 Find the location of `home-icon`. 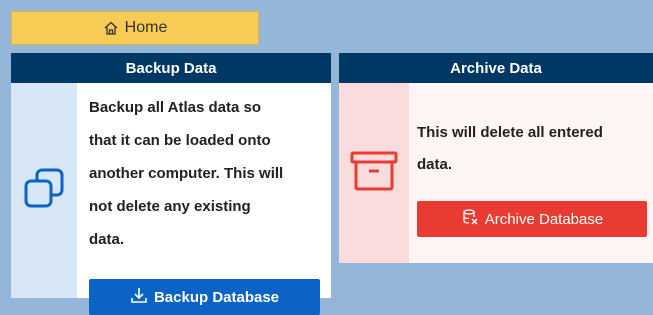

home-icon is located at coordinates (111, 28).